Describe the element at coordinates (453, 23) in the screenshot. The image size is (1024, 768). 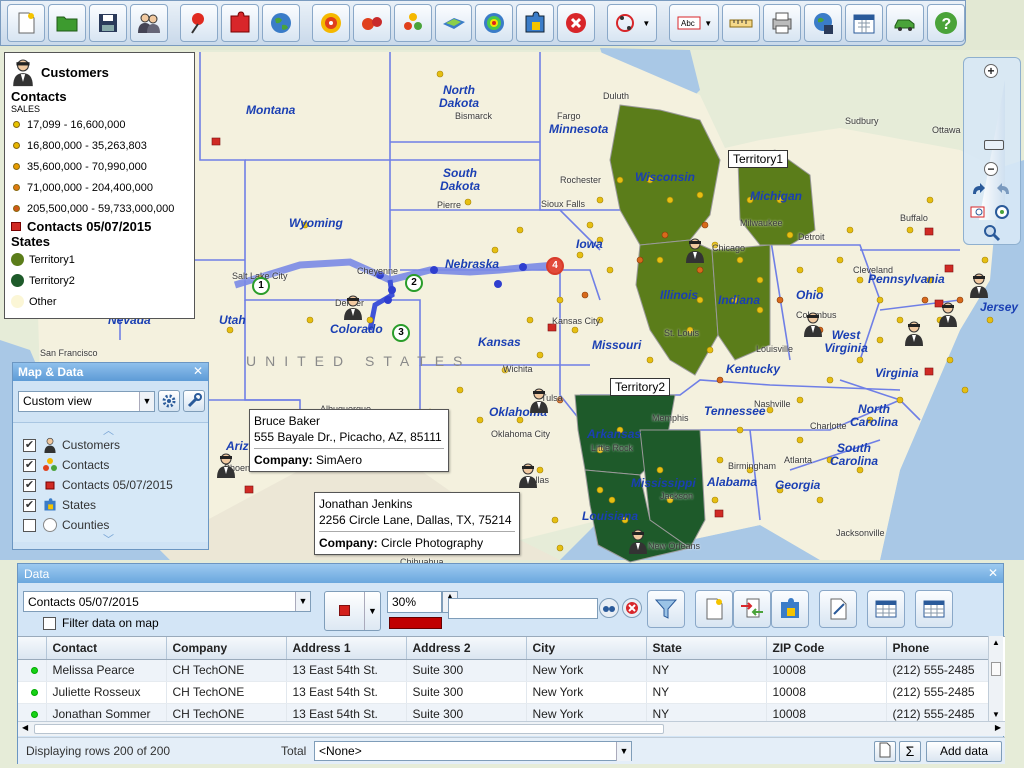
I see `layer-button` at that location.